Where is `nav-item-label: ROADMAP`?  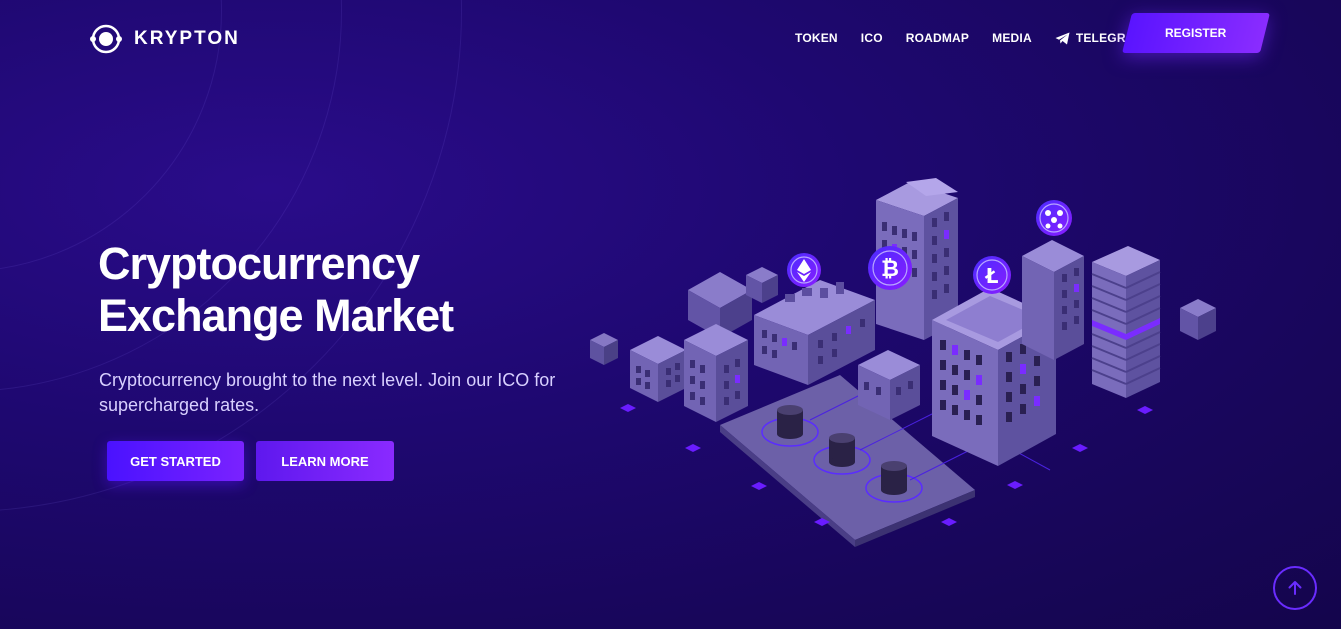 nav-item-label: ROADMAP is located at coordinates (937, 38).